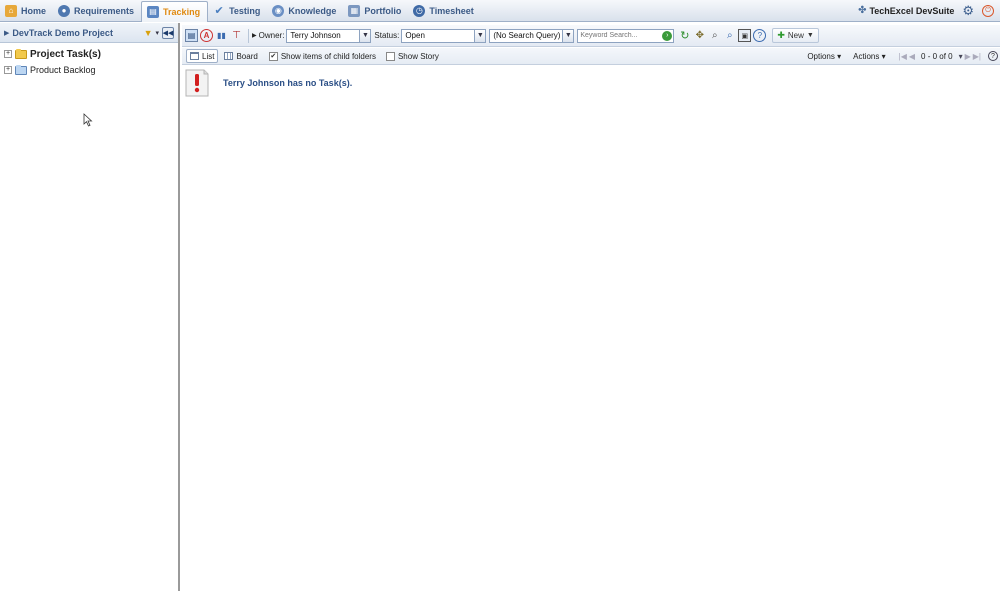 This screenshot has height=591, width=1000. I want to click on nav-tab-knowledge: ◉ Knowledge, so click(305, 11).